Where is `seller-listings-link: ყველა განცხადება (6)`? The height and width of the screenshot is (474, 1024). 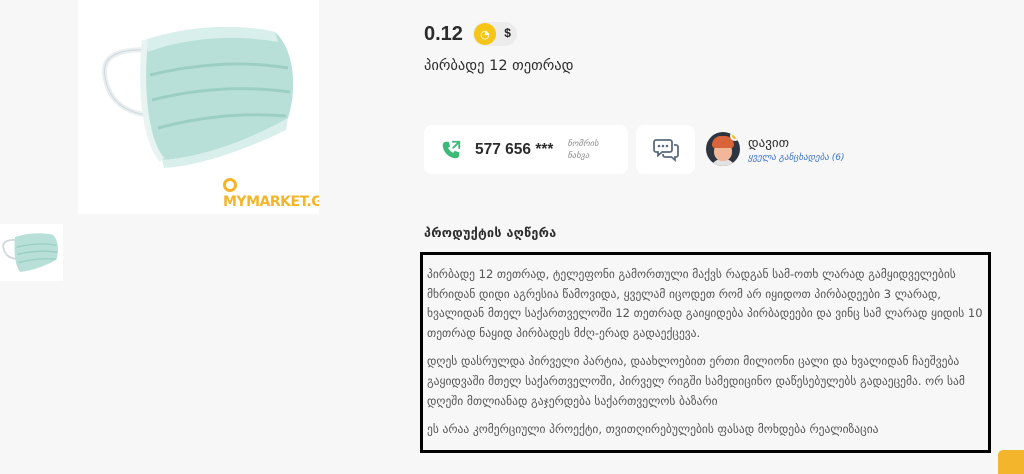 seller-listings-link: ყველა განცხადება (6) is located at coordinates (796, 158).